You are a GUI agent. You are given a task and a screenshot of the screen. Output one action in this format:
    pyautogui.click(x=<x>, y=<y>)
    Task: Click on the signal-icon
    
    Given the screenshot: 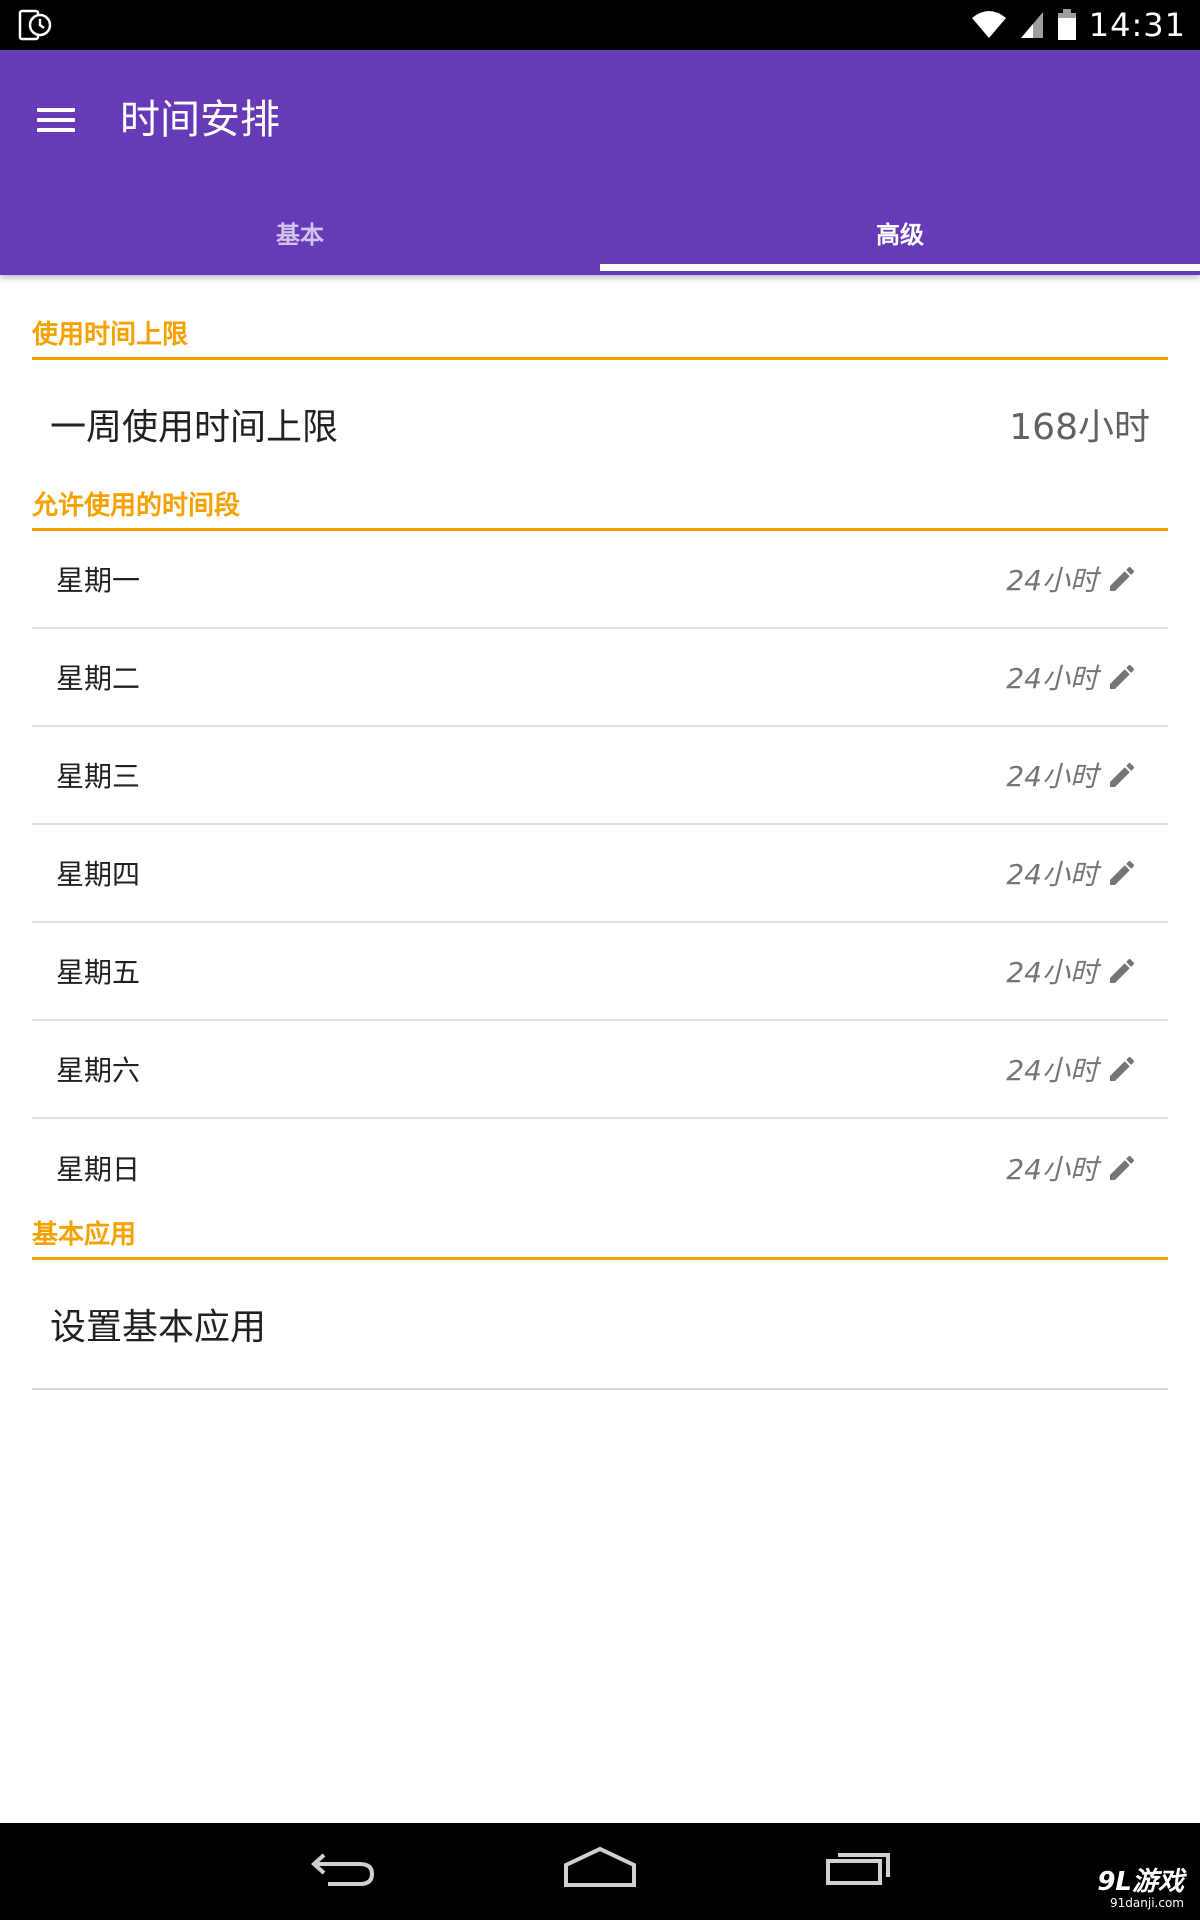 What is the action you would take?
    pyautogui.click(x=1031, y=25)
    